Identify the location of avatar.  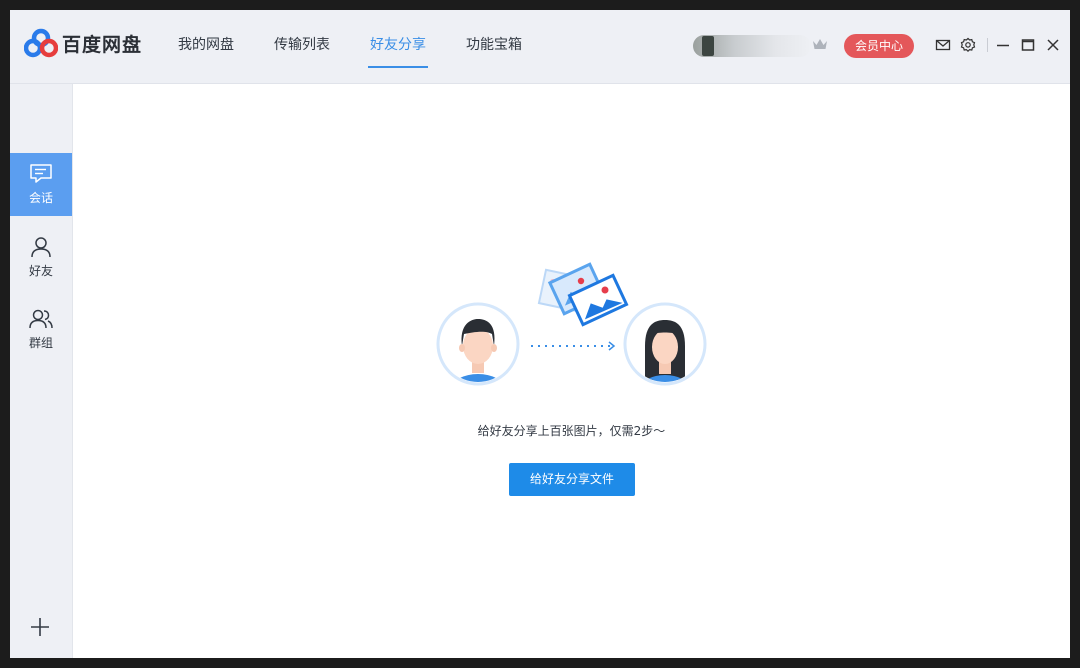
(708, 46).